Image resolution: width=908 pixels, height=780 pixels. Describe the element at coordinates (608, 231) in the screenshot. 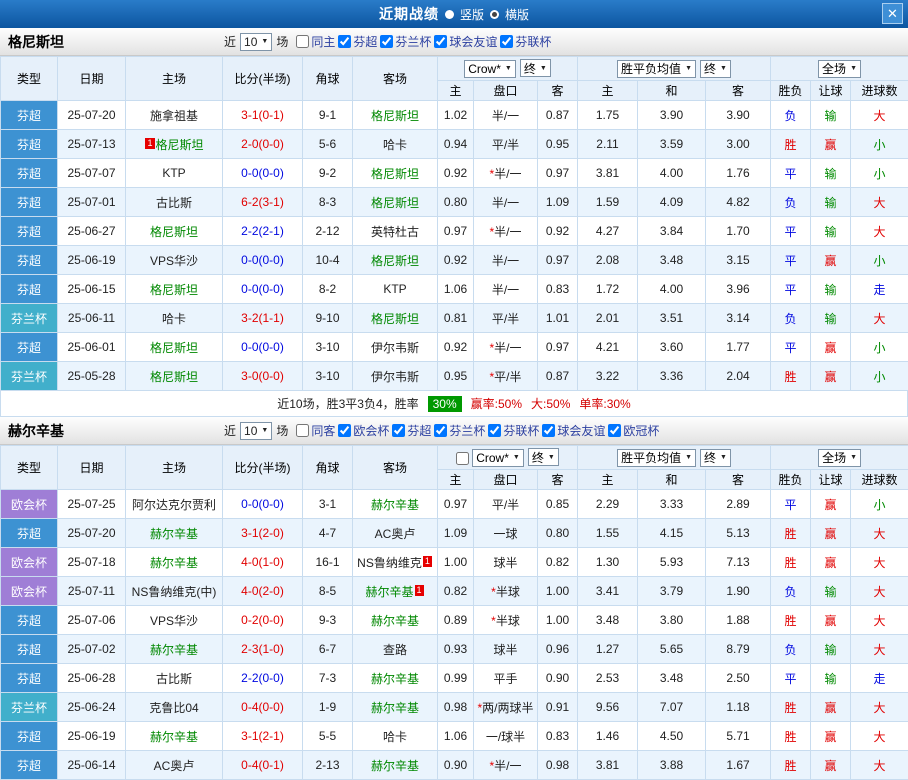

I see `avg-home-cell: 4.27` at that location.